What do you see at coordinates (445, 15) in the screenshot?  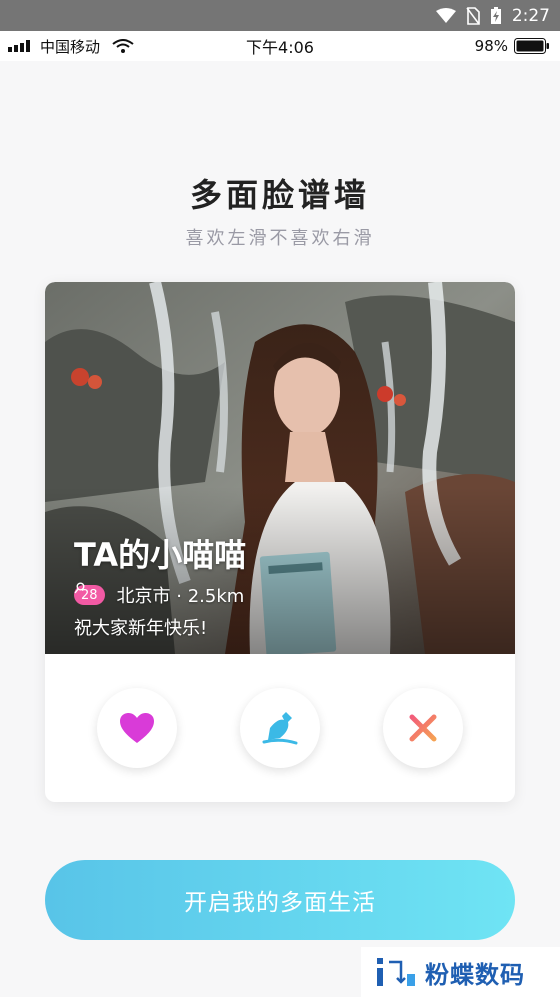 I see `wifi-icon` at bounding box center [445, 15].